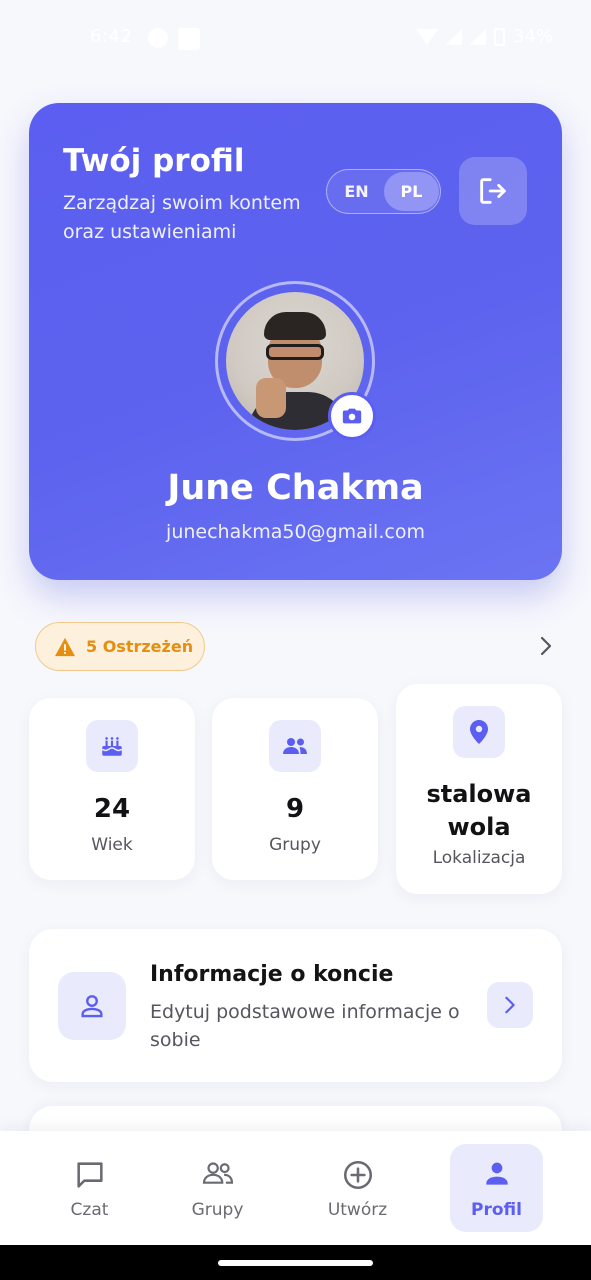 The image size is (591, 1280). I want to click on status-icons: 34%, so click(484, 36).